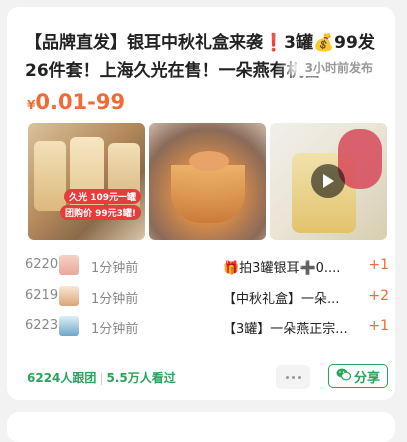 This screenshot has width=407, height=442. What do you see at coordinates (344, 376) in the screenshot?
I see `wechat-icon` at bounding box center [344, 376].